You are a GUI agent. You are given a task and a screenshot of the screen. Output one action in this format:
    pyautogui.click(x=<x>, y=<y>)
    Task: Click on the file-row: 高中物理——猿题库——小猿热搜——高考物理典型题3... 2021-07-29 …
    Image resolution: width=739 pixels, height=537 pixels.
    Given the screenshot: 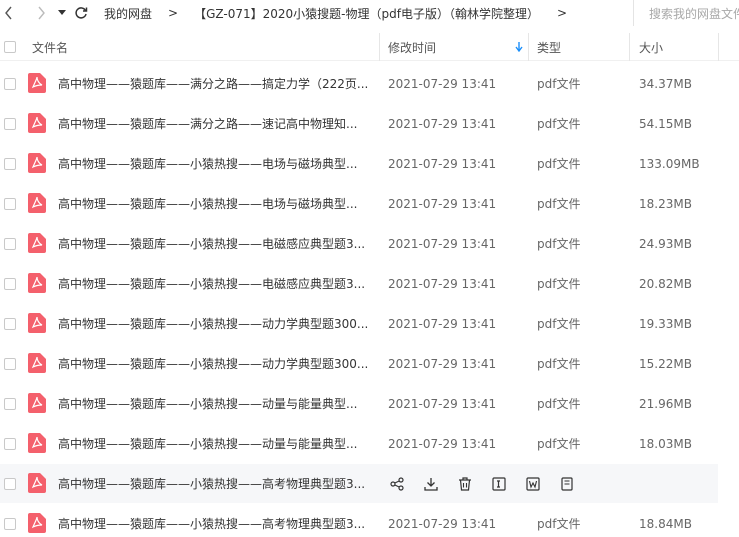 What is the action you would take?
    pyautogui.click(x=369, y=520)
    